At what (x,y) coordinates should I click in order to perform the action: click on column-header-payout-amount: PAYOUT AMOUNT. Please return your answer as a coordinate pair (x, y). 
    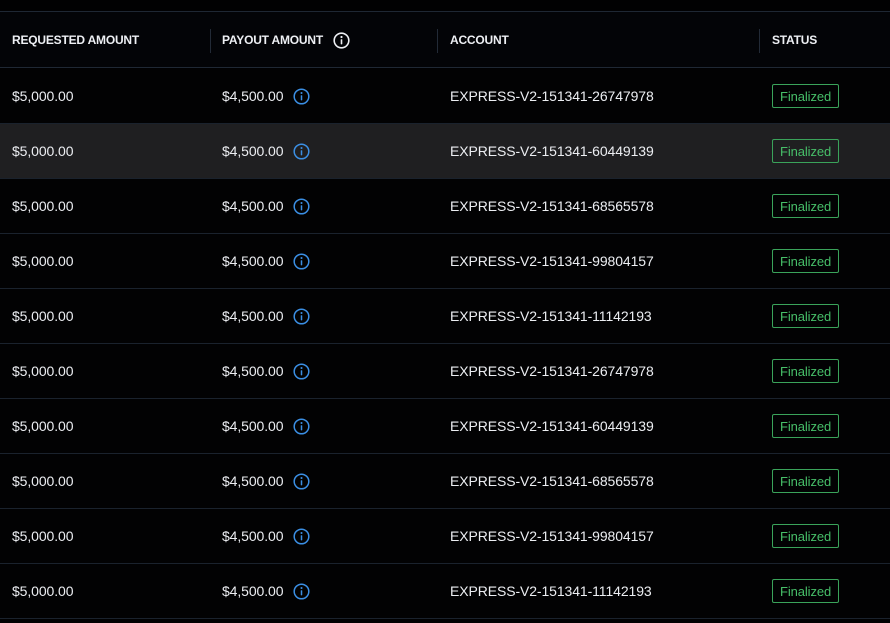
    Looking at the image, I should click on (286, 40).